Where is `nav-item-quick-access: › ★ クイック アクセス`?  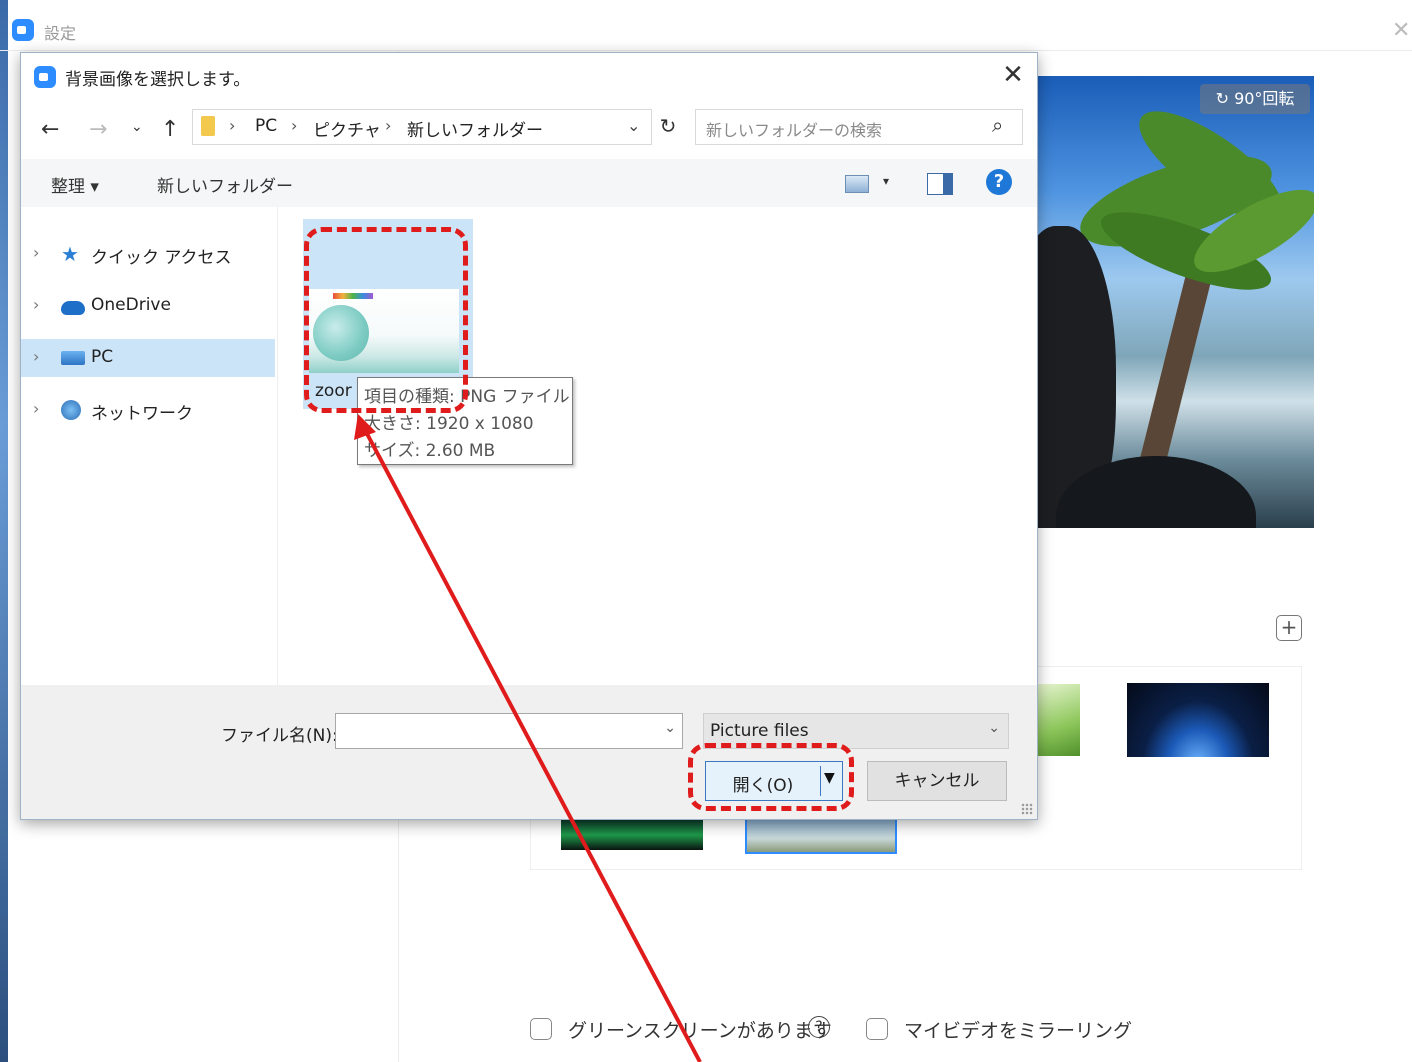 nav-item-quick-access: › ★ クイック アクセス is located at coordinates (148, 254).